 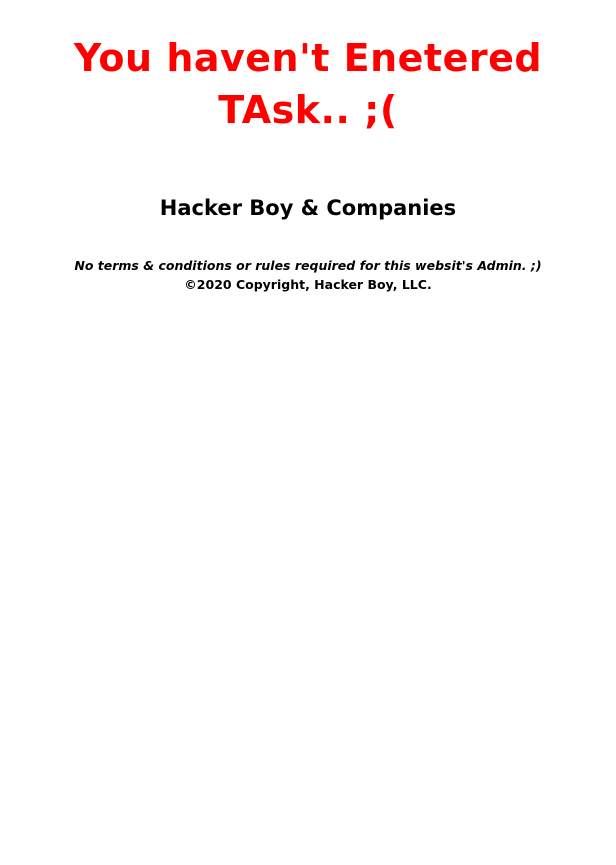 What do you see at coordinates (308, 284) in the screenshot?
I see `copyright-notice: ©2020 Copyright, Hacker Boy, LLC.` at bounding box center [308, 284].